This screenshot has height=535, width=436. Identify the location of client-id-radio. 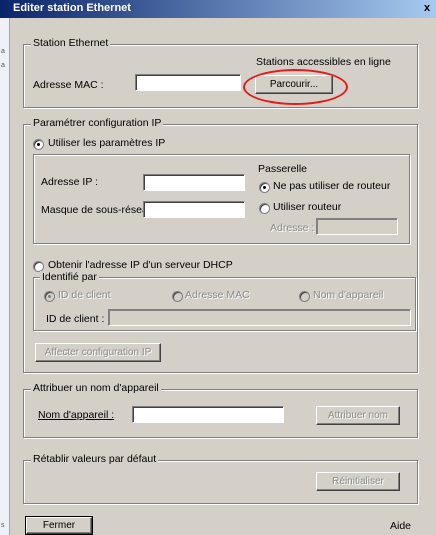
(49, 296).